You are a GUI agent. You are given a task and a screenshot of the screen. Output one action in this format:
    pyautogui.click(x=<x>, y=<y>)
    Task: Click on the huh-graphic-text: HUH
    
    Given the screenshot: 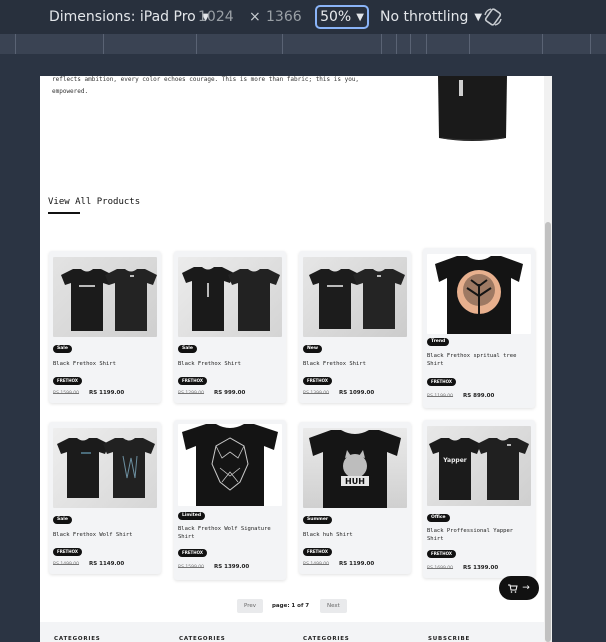 What is the action you would take?
    pyautogui.click(x=355, y=481)
    